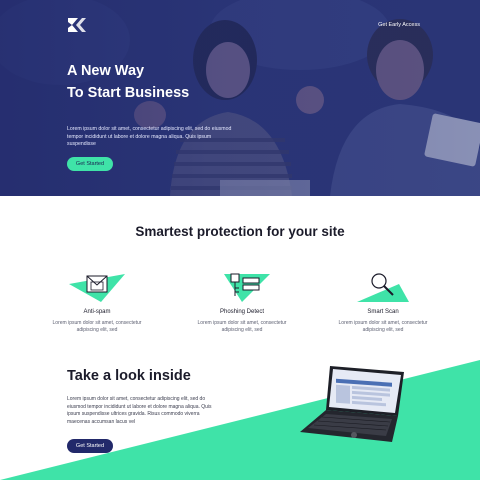 This screenshot has height=480, width=480. I want to click on inside-get-started-button: Get Started, so click(90, 446).